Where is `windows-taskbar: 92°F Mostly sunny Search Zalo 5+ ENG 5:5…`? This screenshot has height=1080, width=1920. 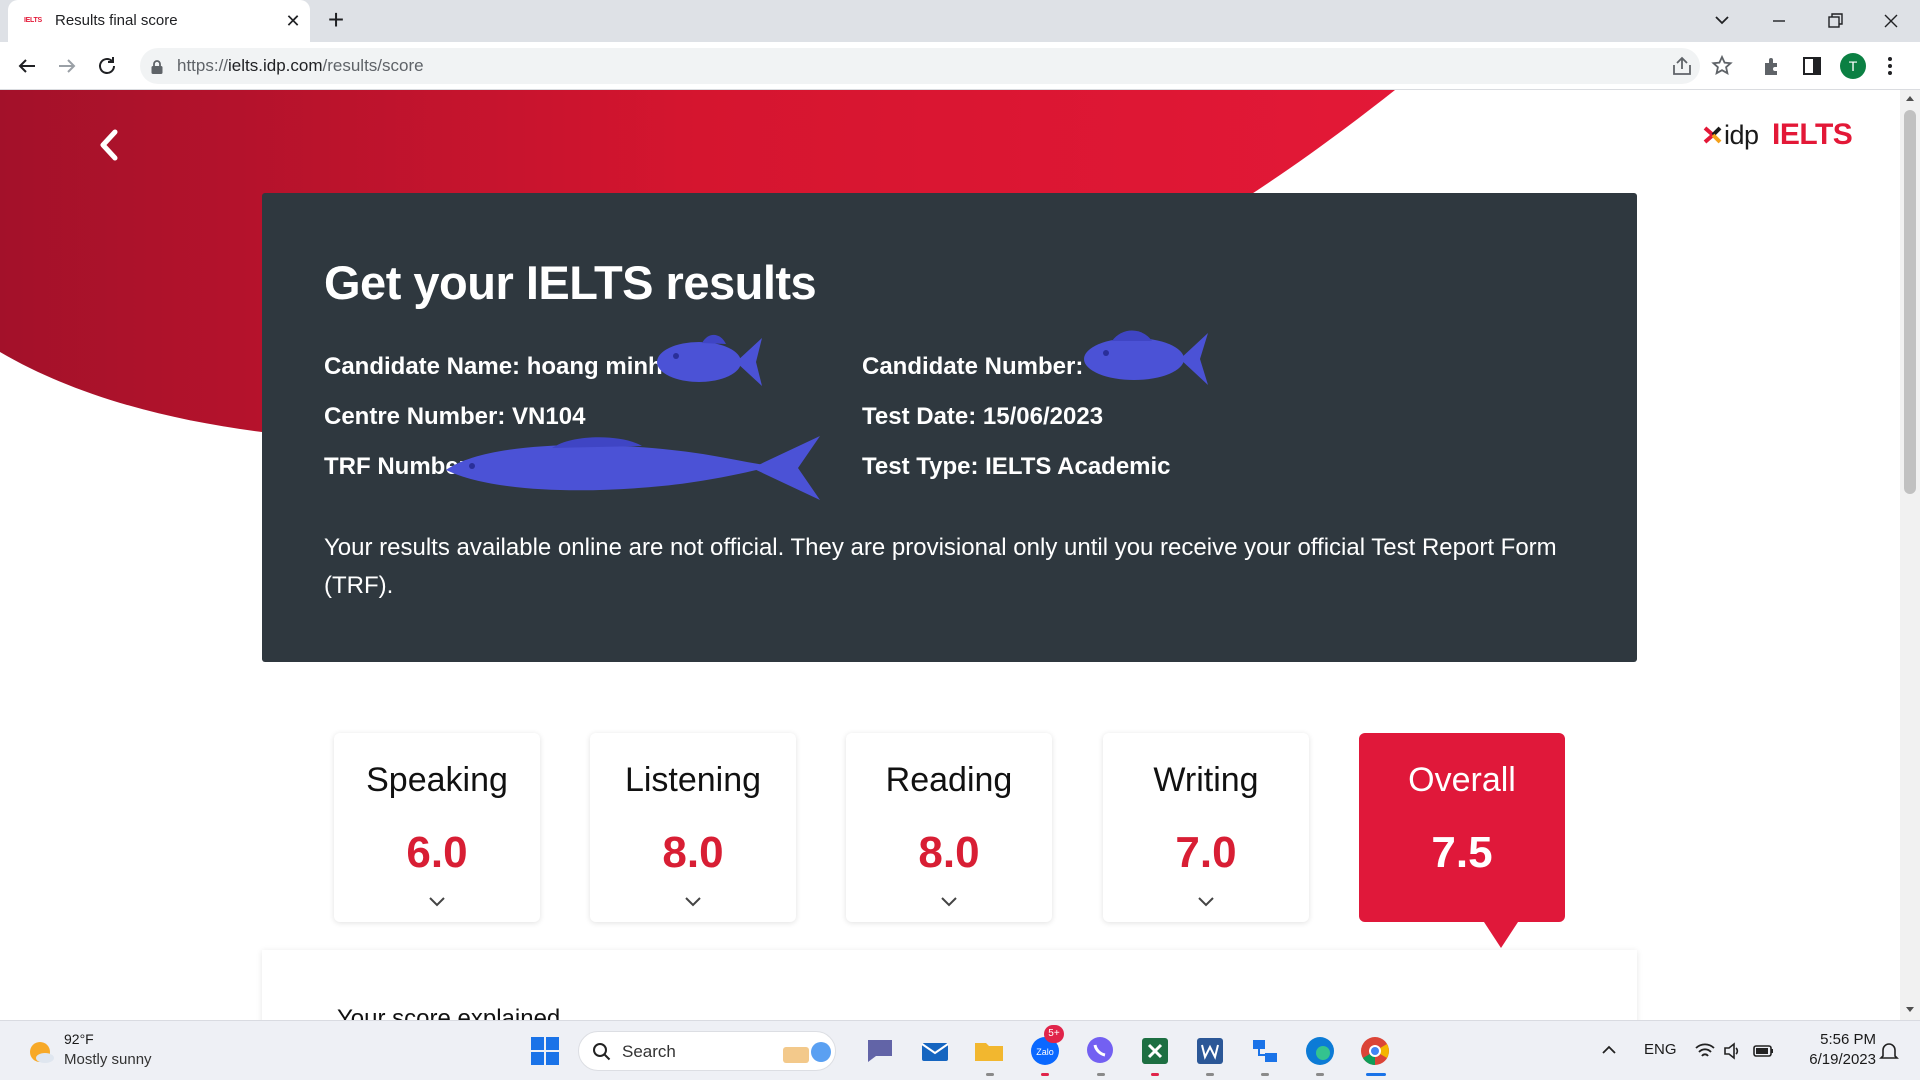
windows-taskbar: 92°F Mostly sunny Search Zalo 5+ ENG 5:5… is located at coordinates (960, 1050).